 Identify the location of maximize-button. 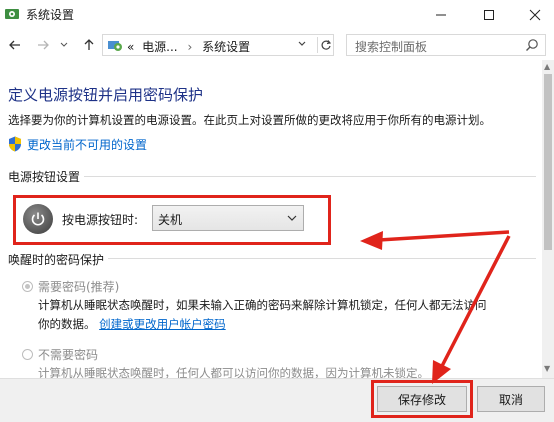
(489, 15).